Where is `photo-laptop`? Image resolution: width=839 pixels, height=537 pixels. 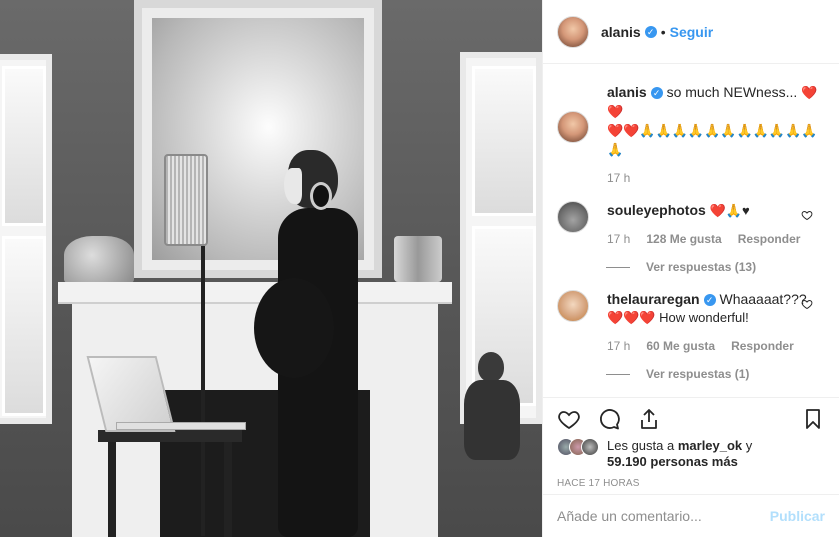 photo-laptop is located at coordinates (166, 396).